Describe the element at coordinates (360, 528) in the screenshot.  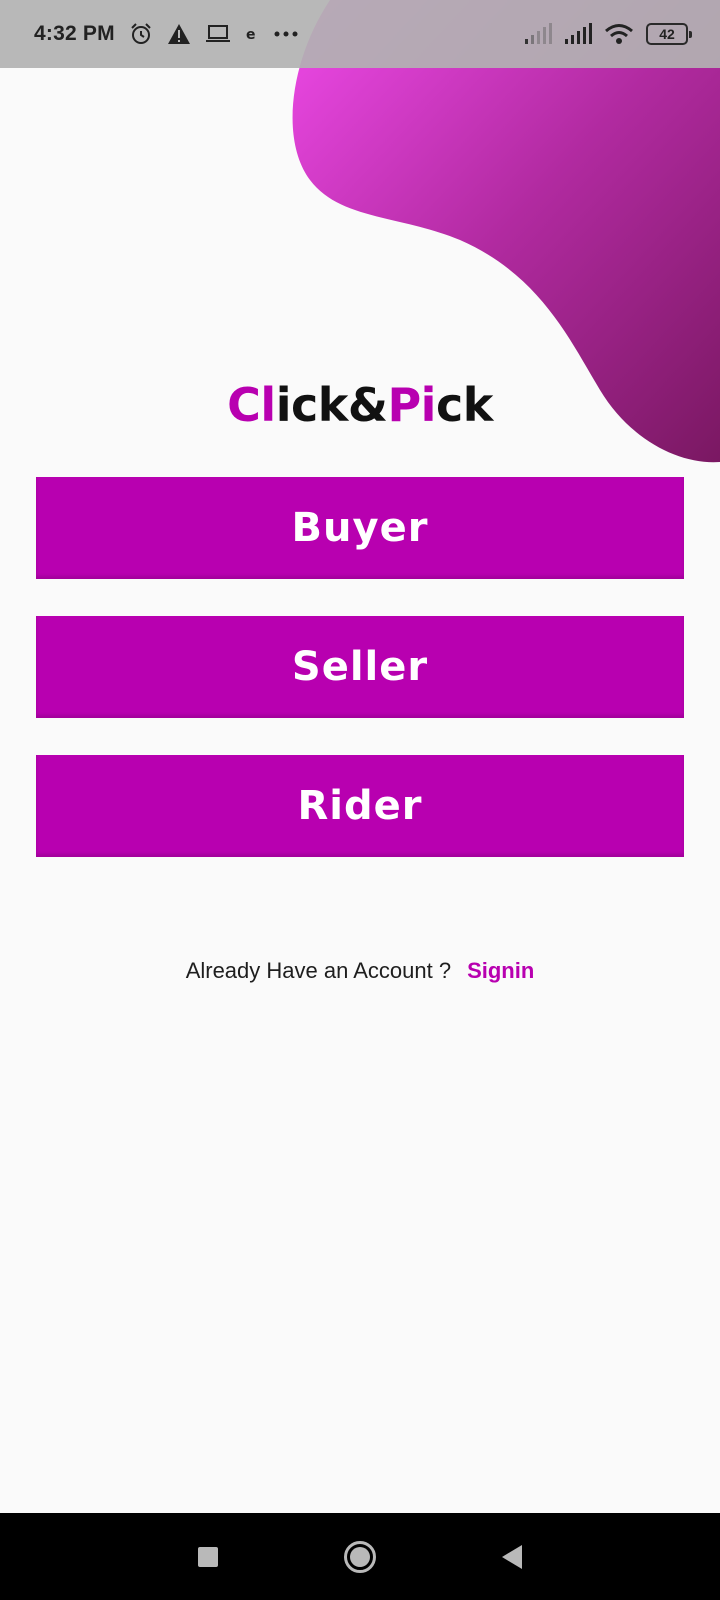
I see `buyer-button: Buyer` at that location.